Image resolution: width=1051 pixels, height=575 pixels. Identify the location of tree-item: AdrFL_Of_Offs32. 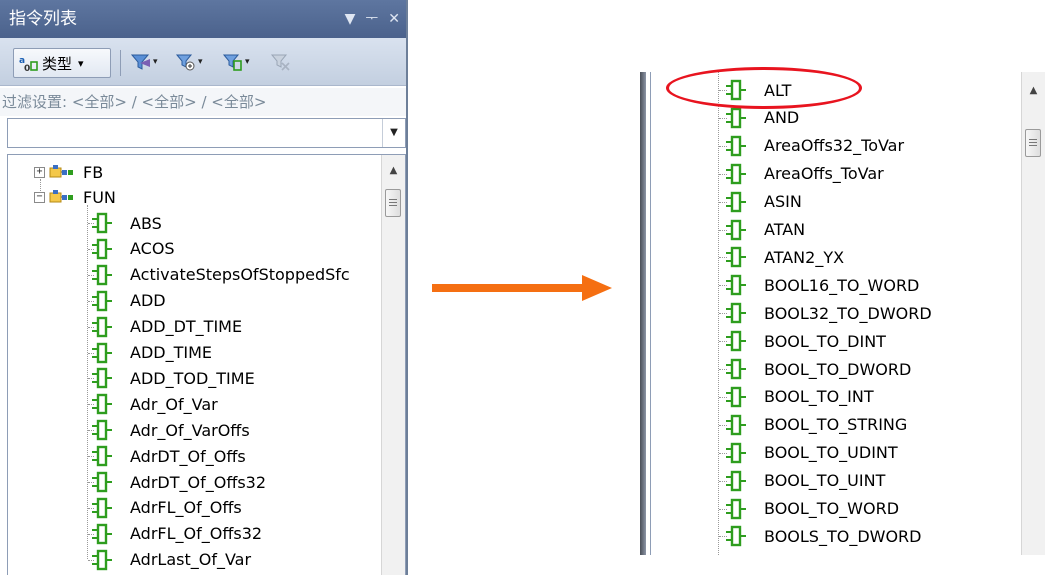
(177, 534).